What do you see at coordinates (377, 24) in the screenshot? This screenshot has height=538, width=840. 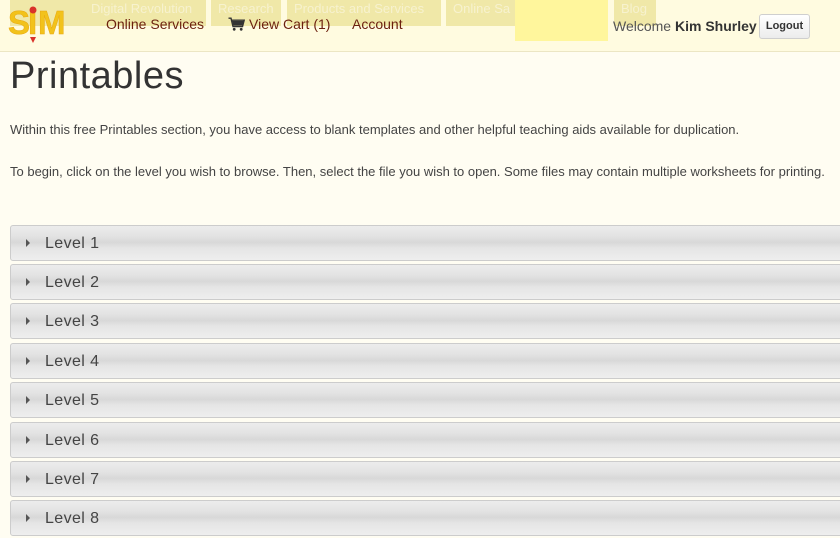 I see `nav-account: Account` at bounding box center [377, 24].